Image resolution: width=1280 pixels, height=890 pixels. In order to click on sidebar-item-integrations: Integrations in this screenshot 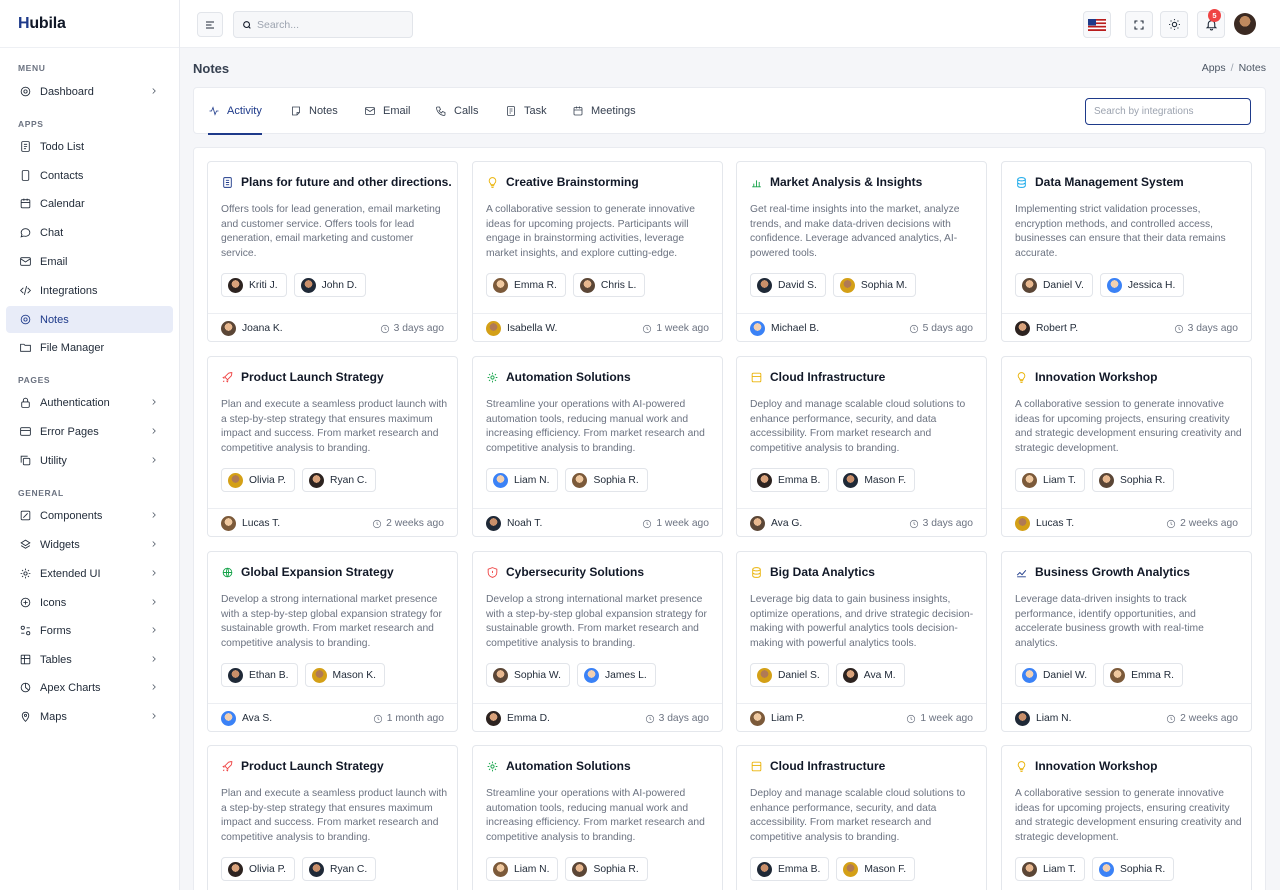, I will do `click(89, 290)`.